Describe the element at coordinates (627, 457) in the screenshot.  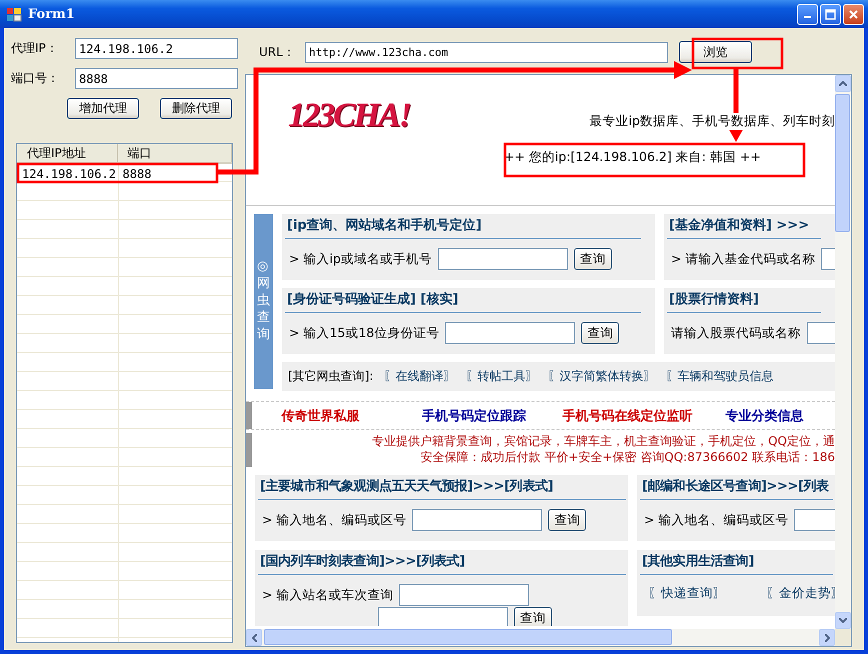
I see `notice-line: 安全保障：成功后付款 平价+安全+保密 咨询QQ:87366602 联系电话：186` at that location.